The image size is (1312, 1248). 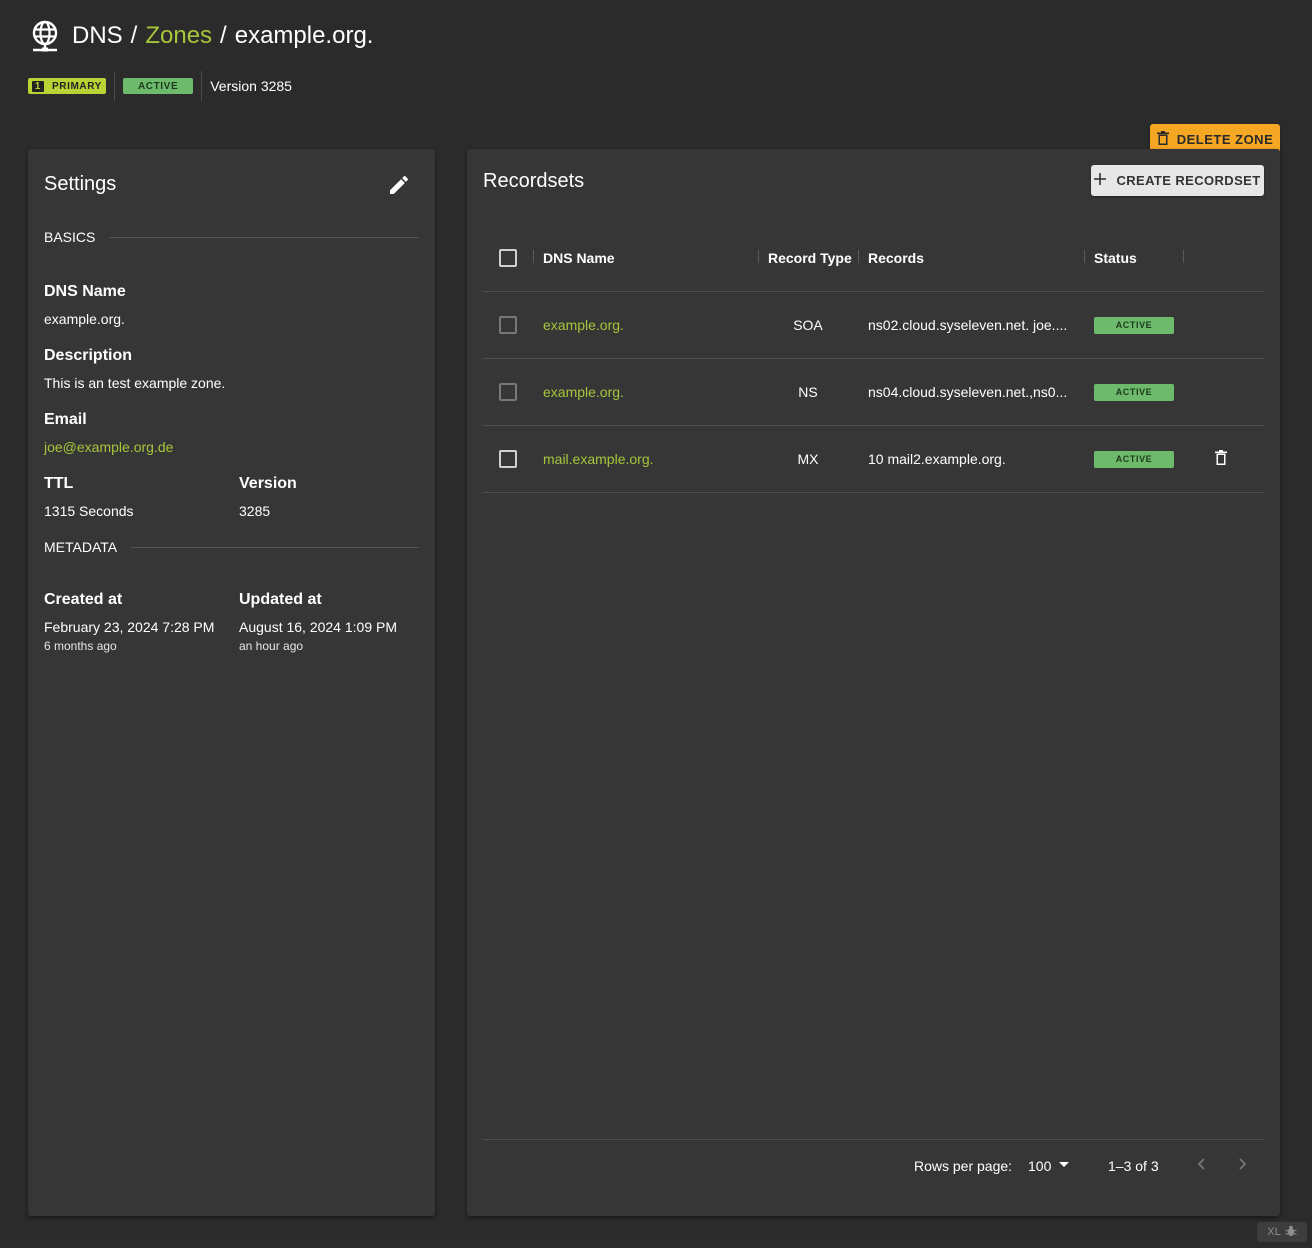 I want to click on zone-version-text: Version 3285, so click(x=251, y=86).